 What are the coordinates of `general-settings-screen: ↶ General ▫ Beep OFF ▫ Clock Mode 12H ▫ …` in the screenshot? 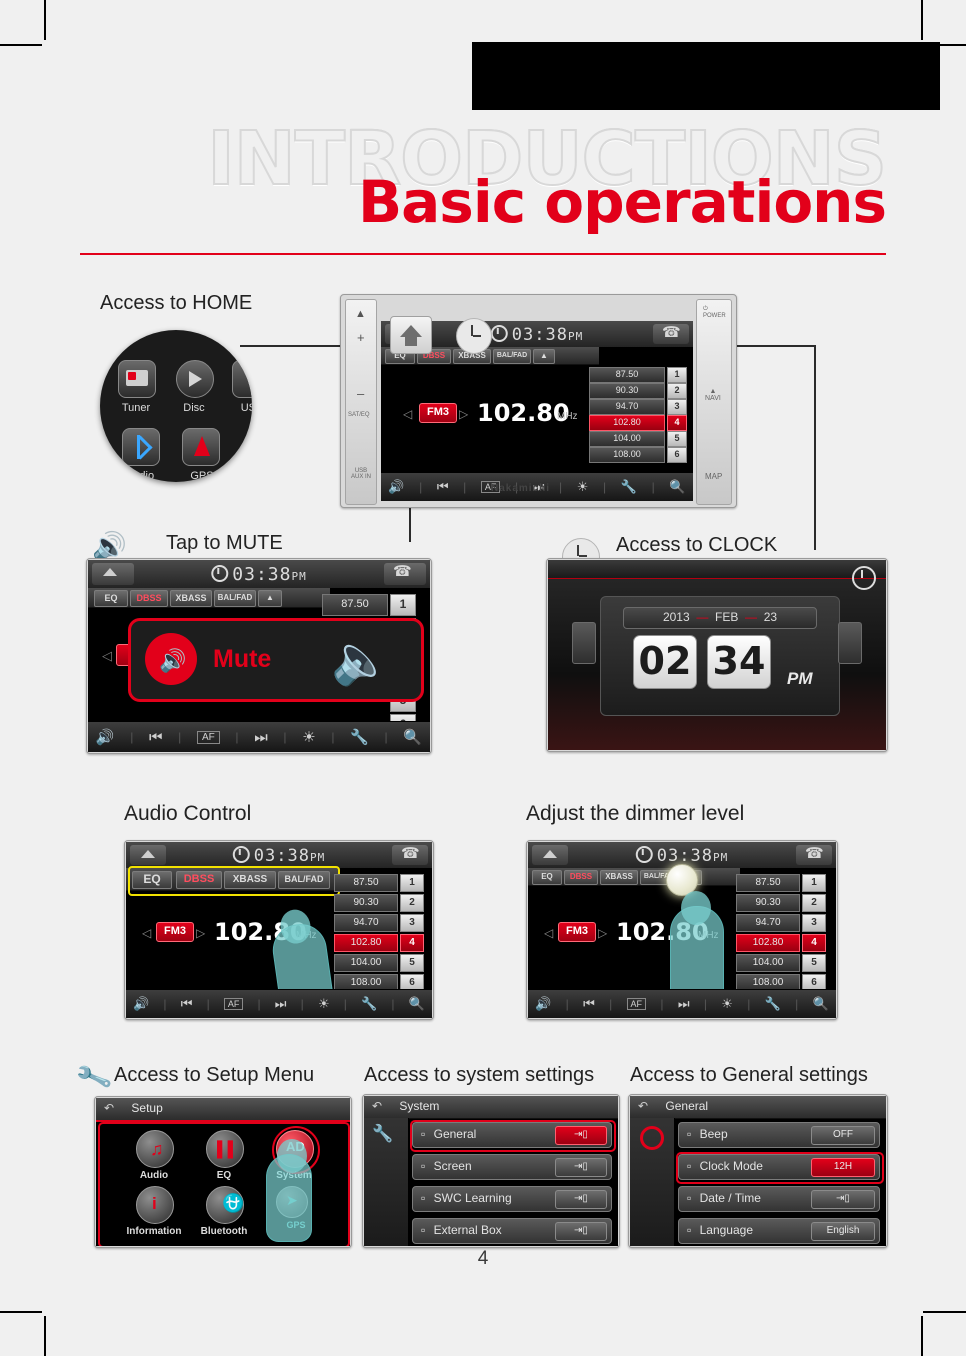 It's located at (758, 1171).